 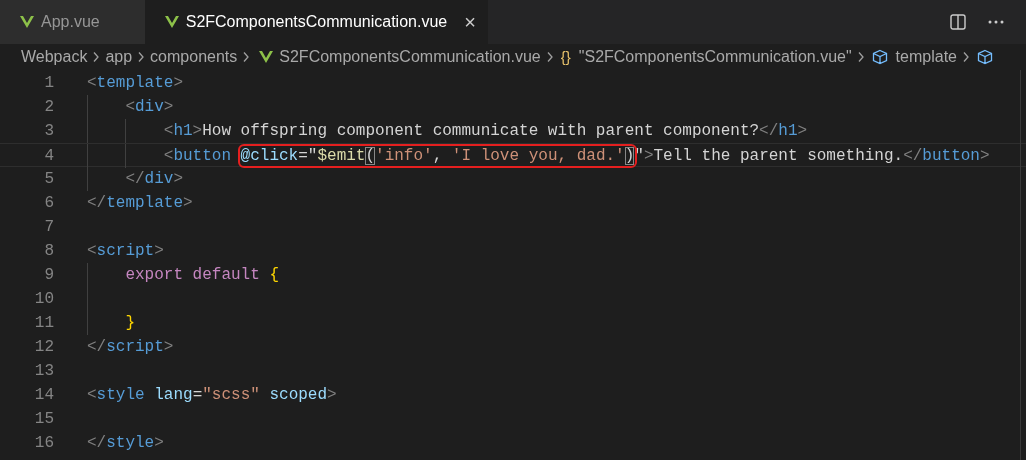 I want to click on line-number: 16, so click(x=43, y=443).